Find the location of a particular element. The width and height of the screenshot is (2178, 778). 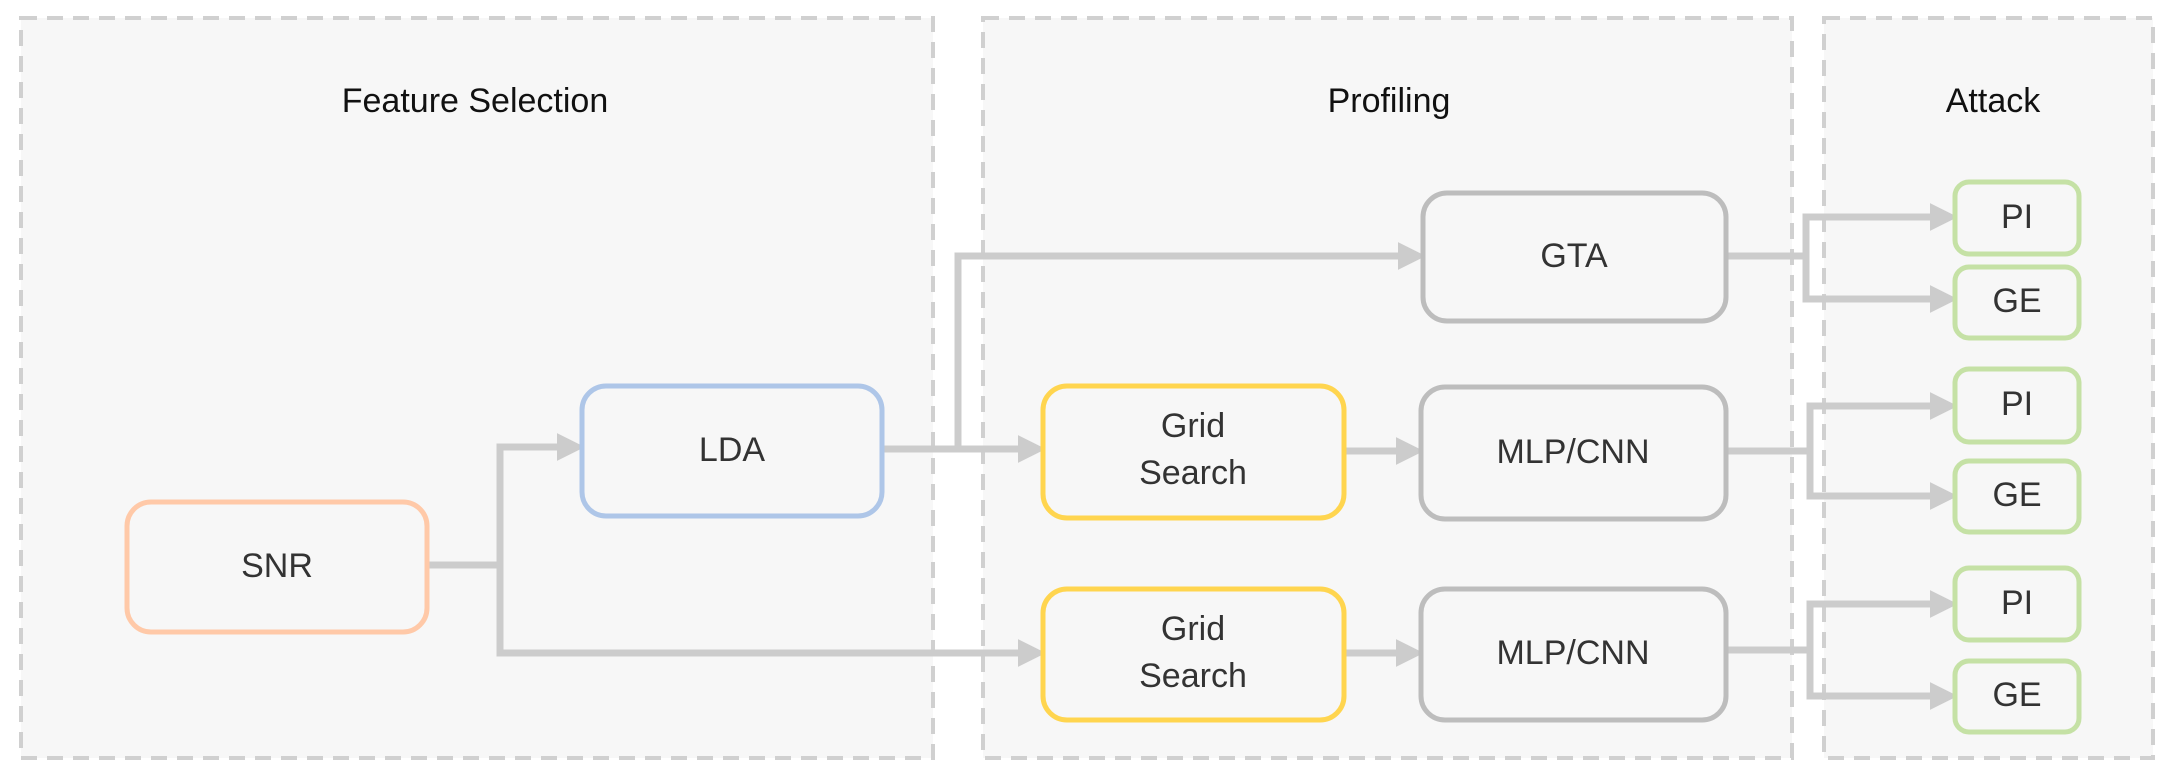

node-label: LDA is located at coordinates (732, 450).